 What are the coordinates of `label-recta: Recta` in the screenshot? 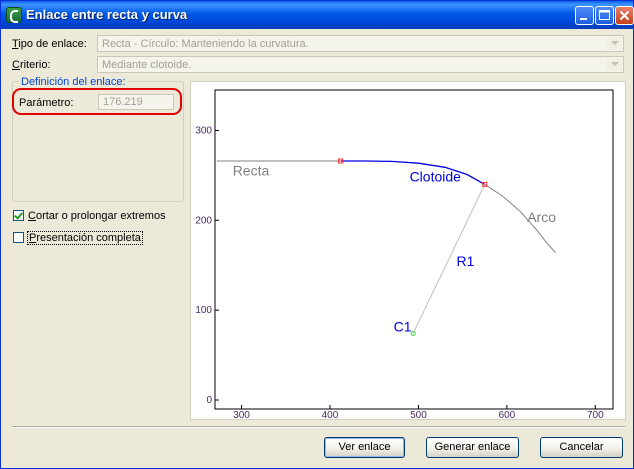 It's located at (251, 170).